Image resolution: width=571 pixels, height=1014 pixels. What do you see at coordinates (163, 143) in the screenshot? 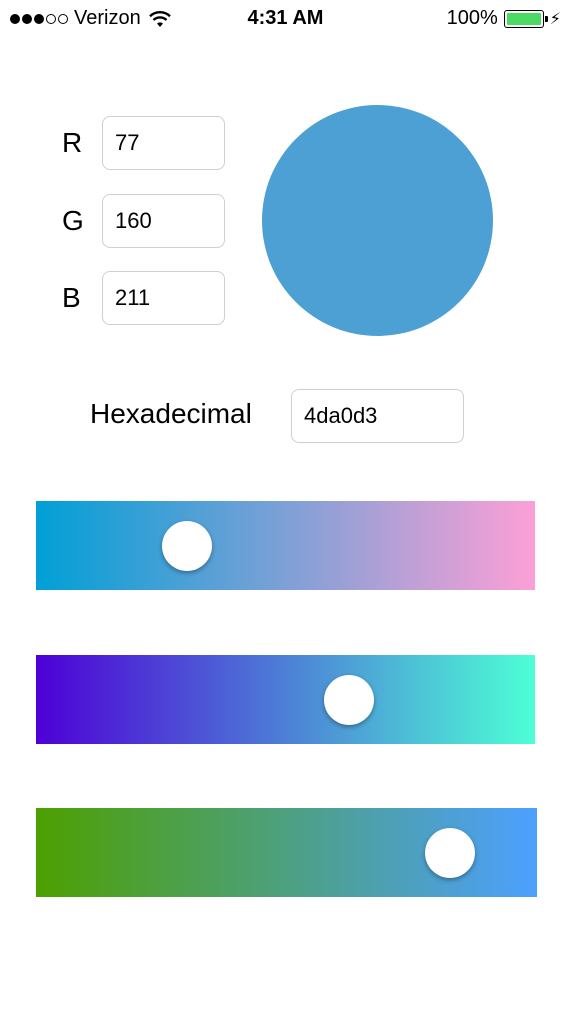
I see `red-input` at bounding box center [163, 143].